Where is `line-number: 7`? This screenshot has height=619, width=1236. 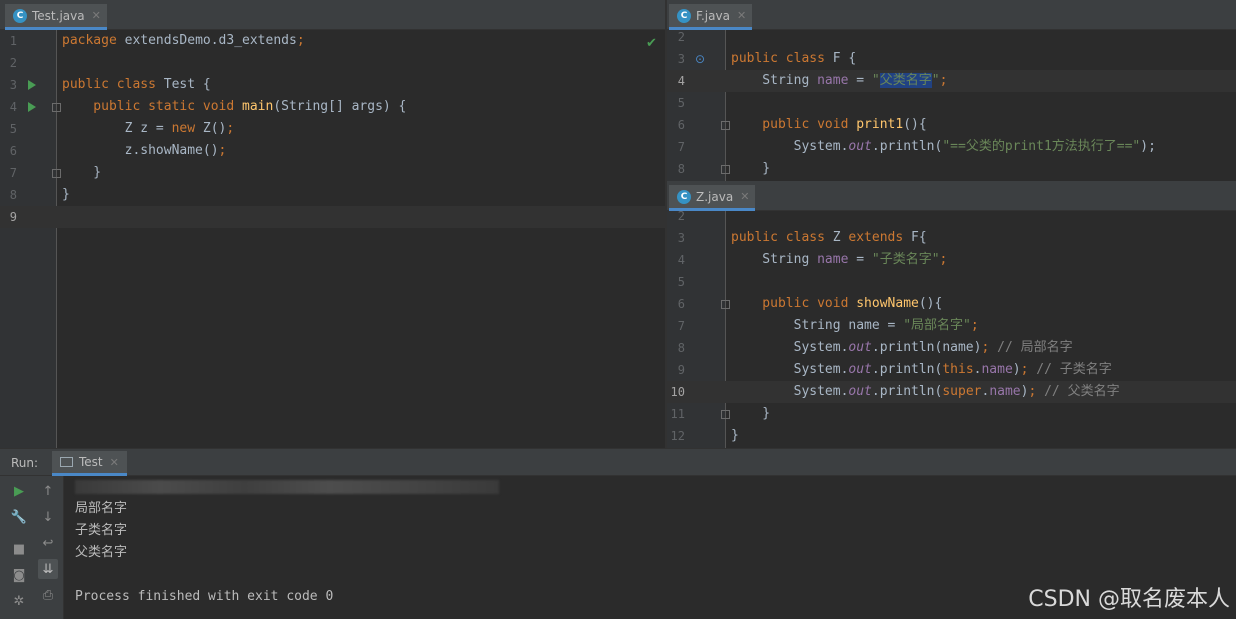 line-number: 7 is located at coordinates (13, 173).